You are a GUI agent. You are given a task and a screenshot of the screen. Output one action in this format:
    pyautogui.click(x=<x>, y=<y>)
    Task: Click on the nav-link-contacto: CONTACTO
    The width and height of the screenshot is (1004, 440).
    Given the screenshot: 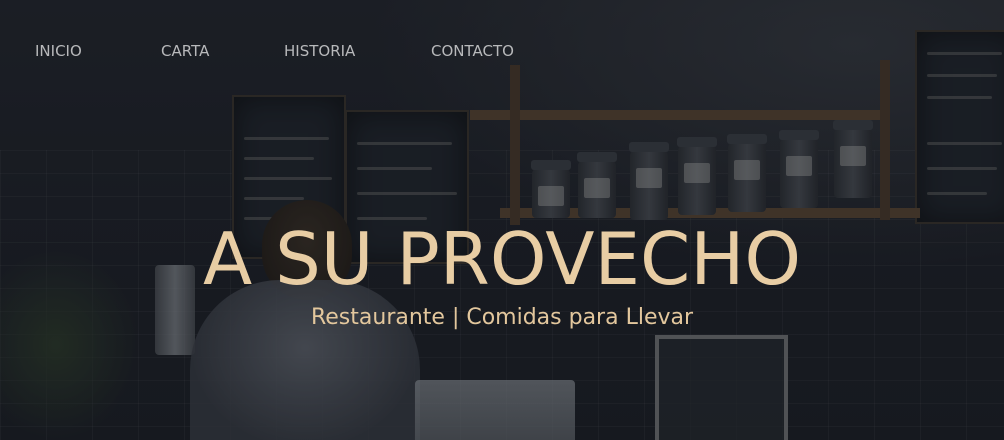 What is the action you would take?
    pyautogui.click(x=481, y=51)
    